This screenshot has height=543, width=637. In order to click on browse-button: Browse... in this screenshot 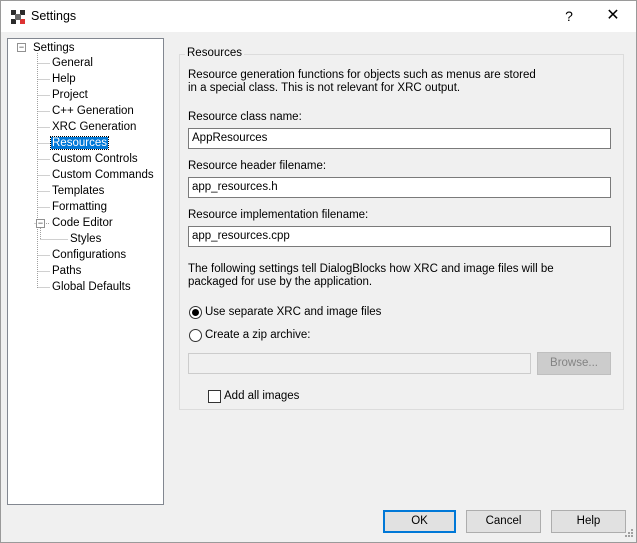, I will do `click(574, 363)`.